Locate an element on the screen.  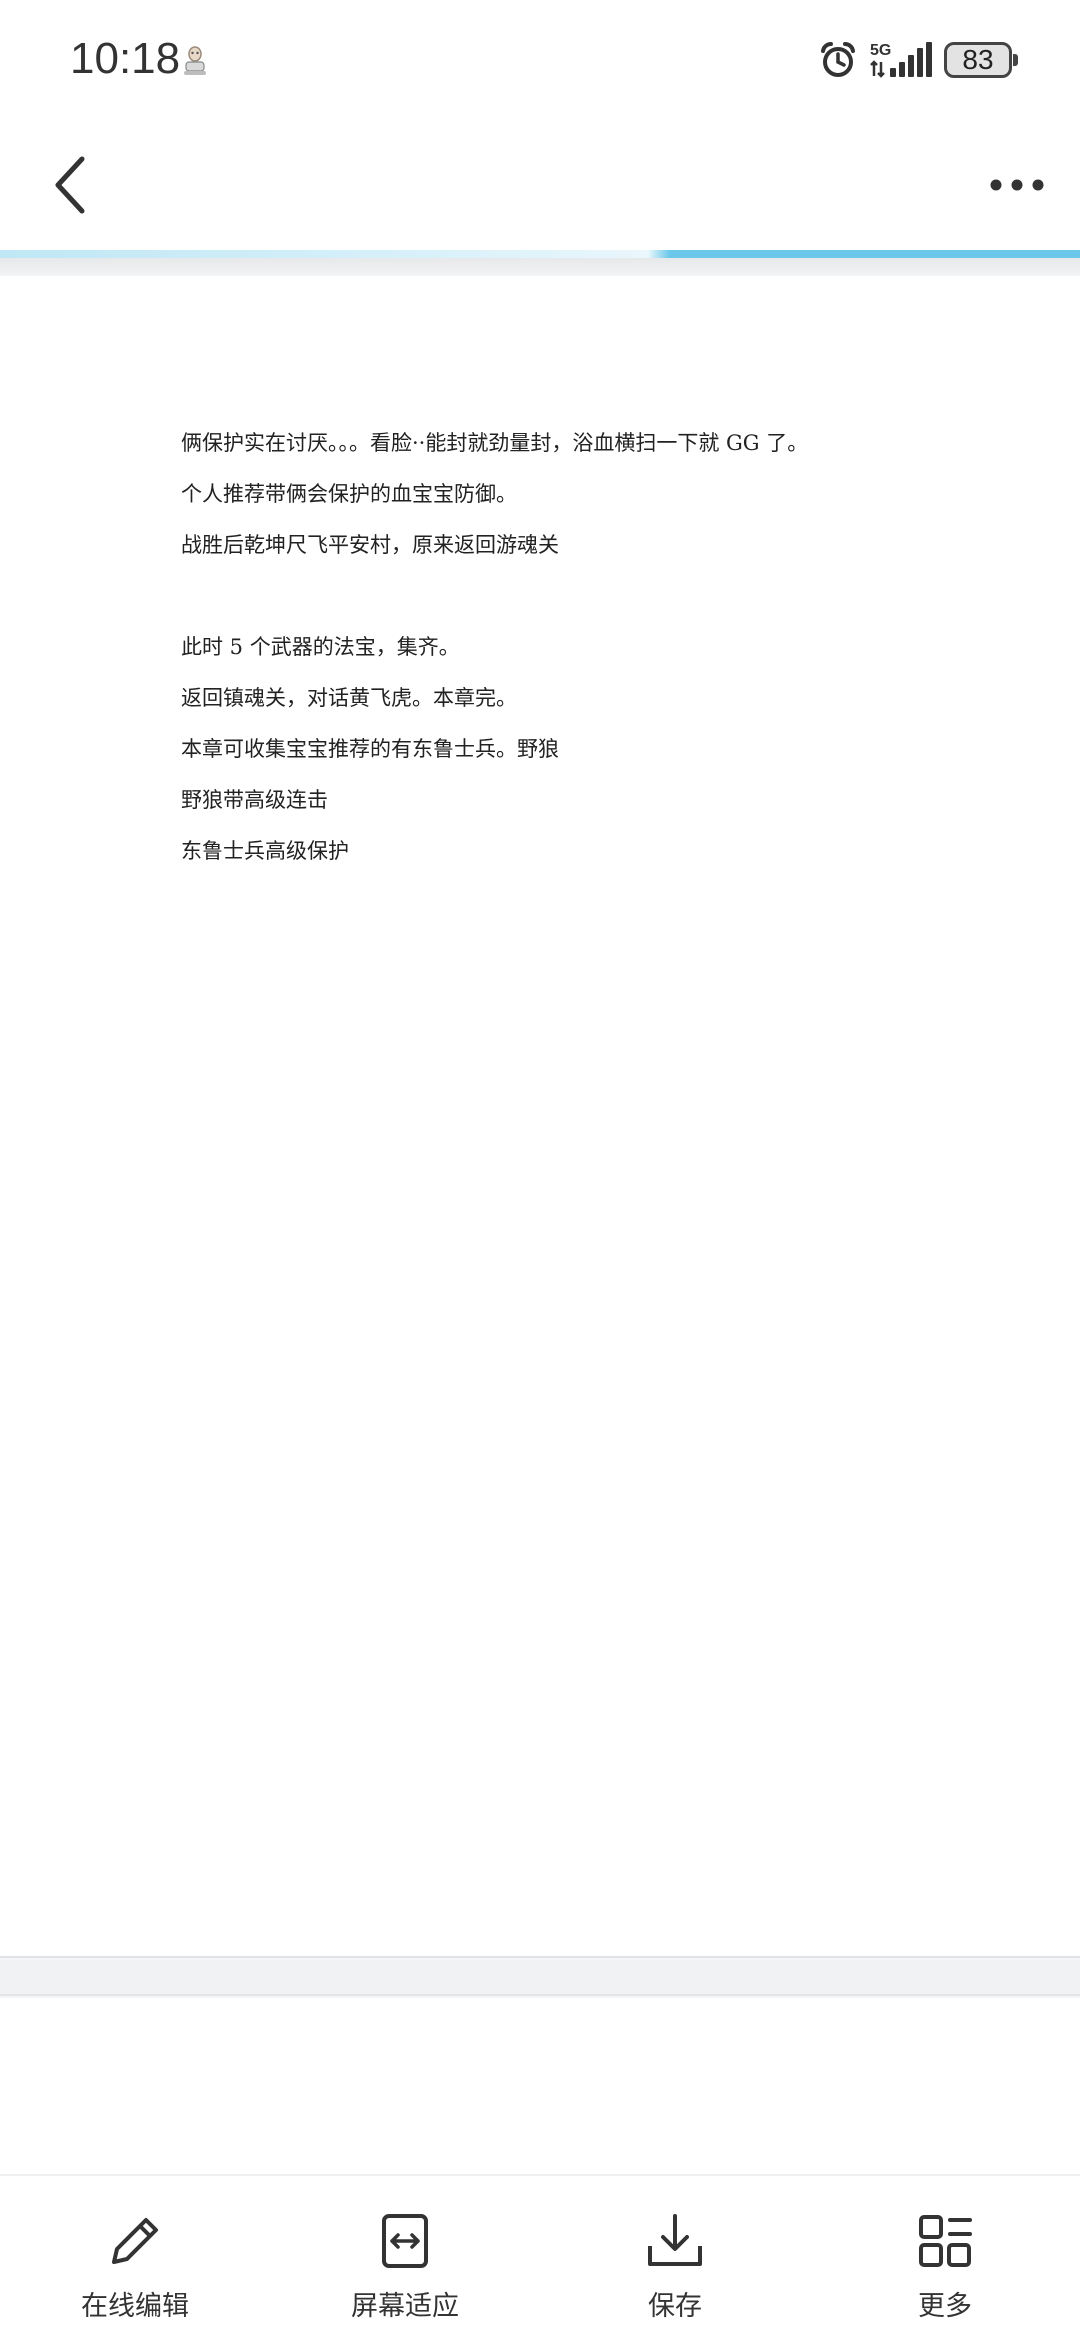
doc-line-blank is located at coordinates (581, 596).